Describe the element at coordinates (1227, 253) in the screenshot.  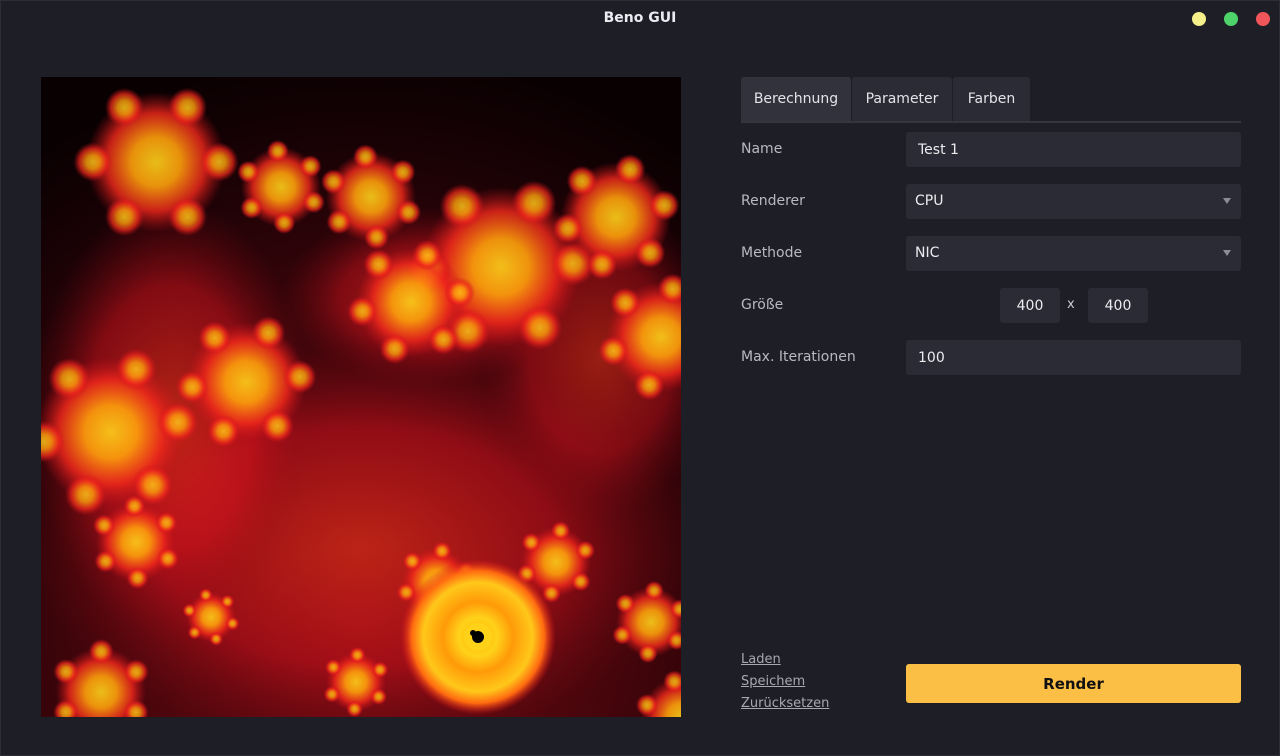
I see `chevron-down-icon` at that location.